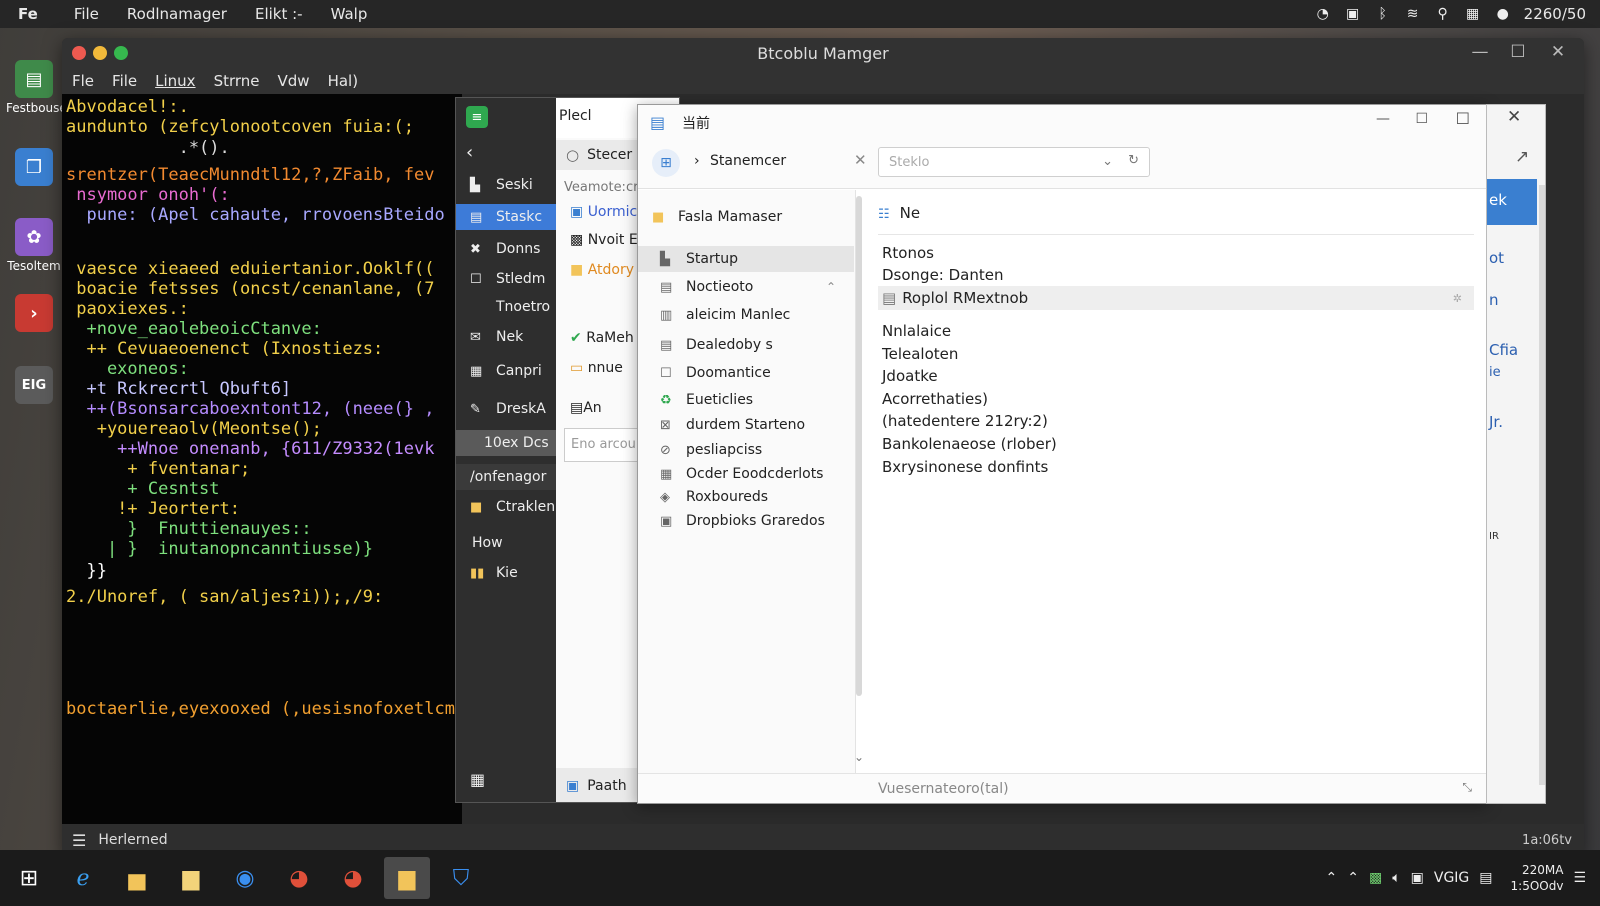 Image resolution: width=1600 pixels, height=906 pixels. Describe the element at coordinates (82, 81) in the screenshot. I see `menu-fle: Fle` at that location.